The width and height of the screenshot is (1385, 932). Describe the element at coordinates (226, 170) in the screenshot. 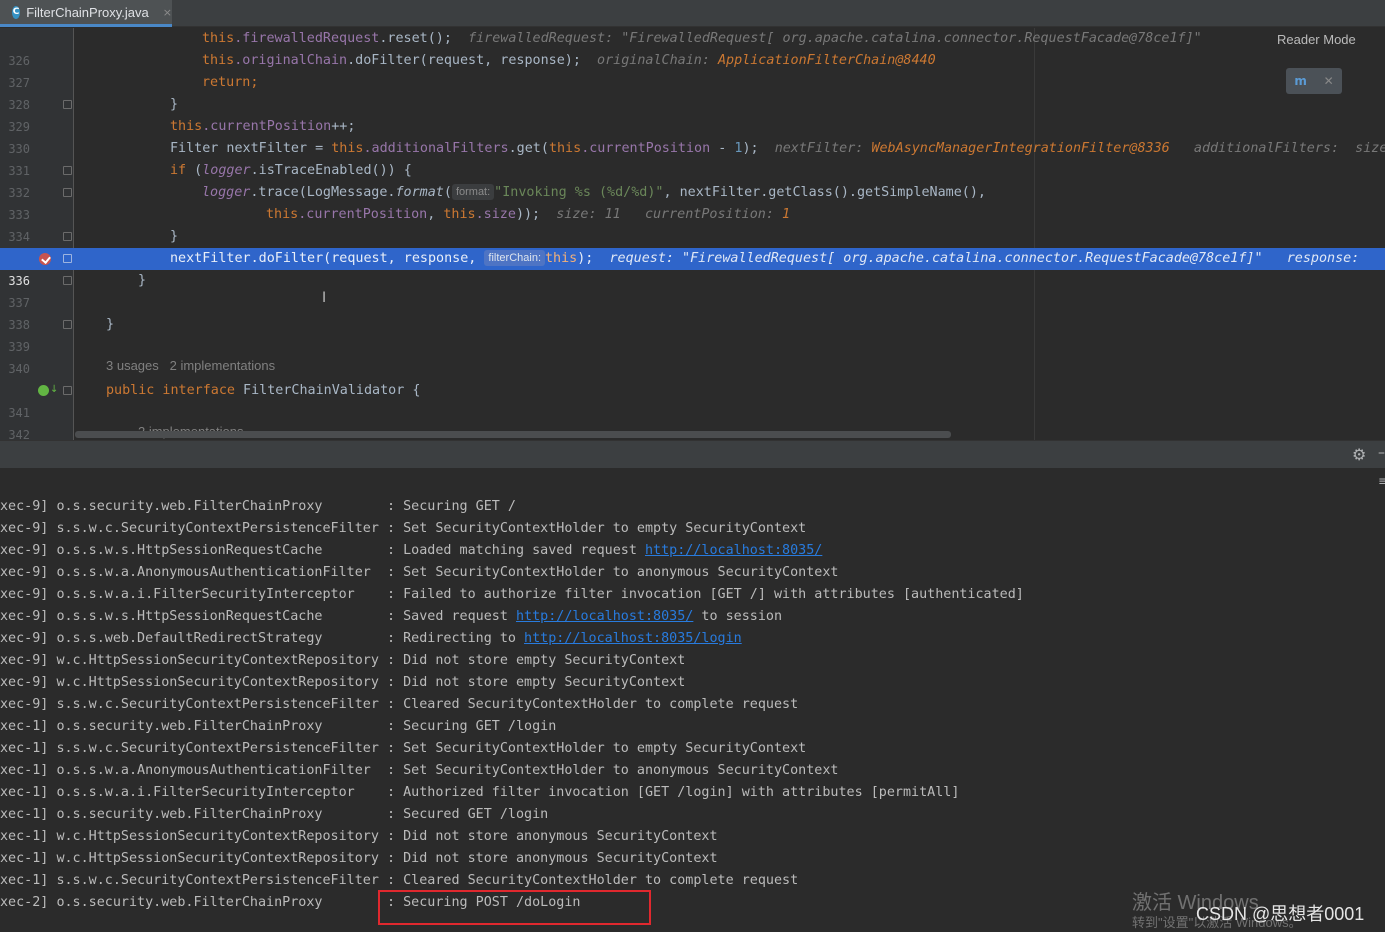

I see `code-token: logger` at that location.